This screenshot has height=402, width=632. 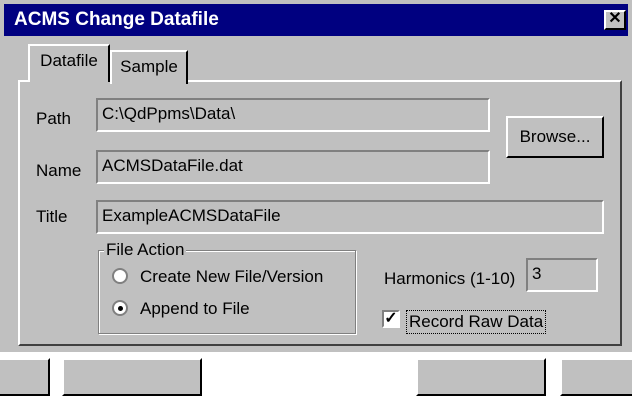 I want to click on title-bar: ACMS Change Datafile ✕, so click(x=316, y=20).